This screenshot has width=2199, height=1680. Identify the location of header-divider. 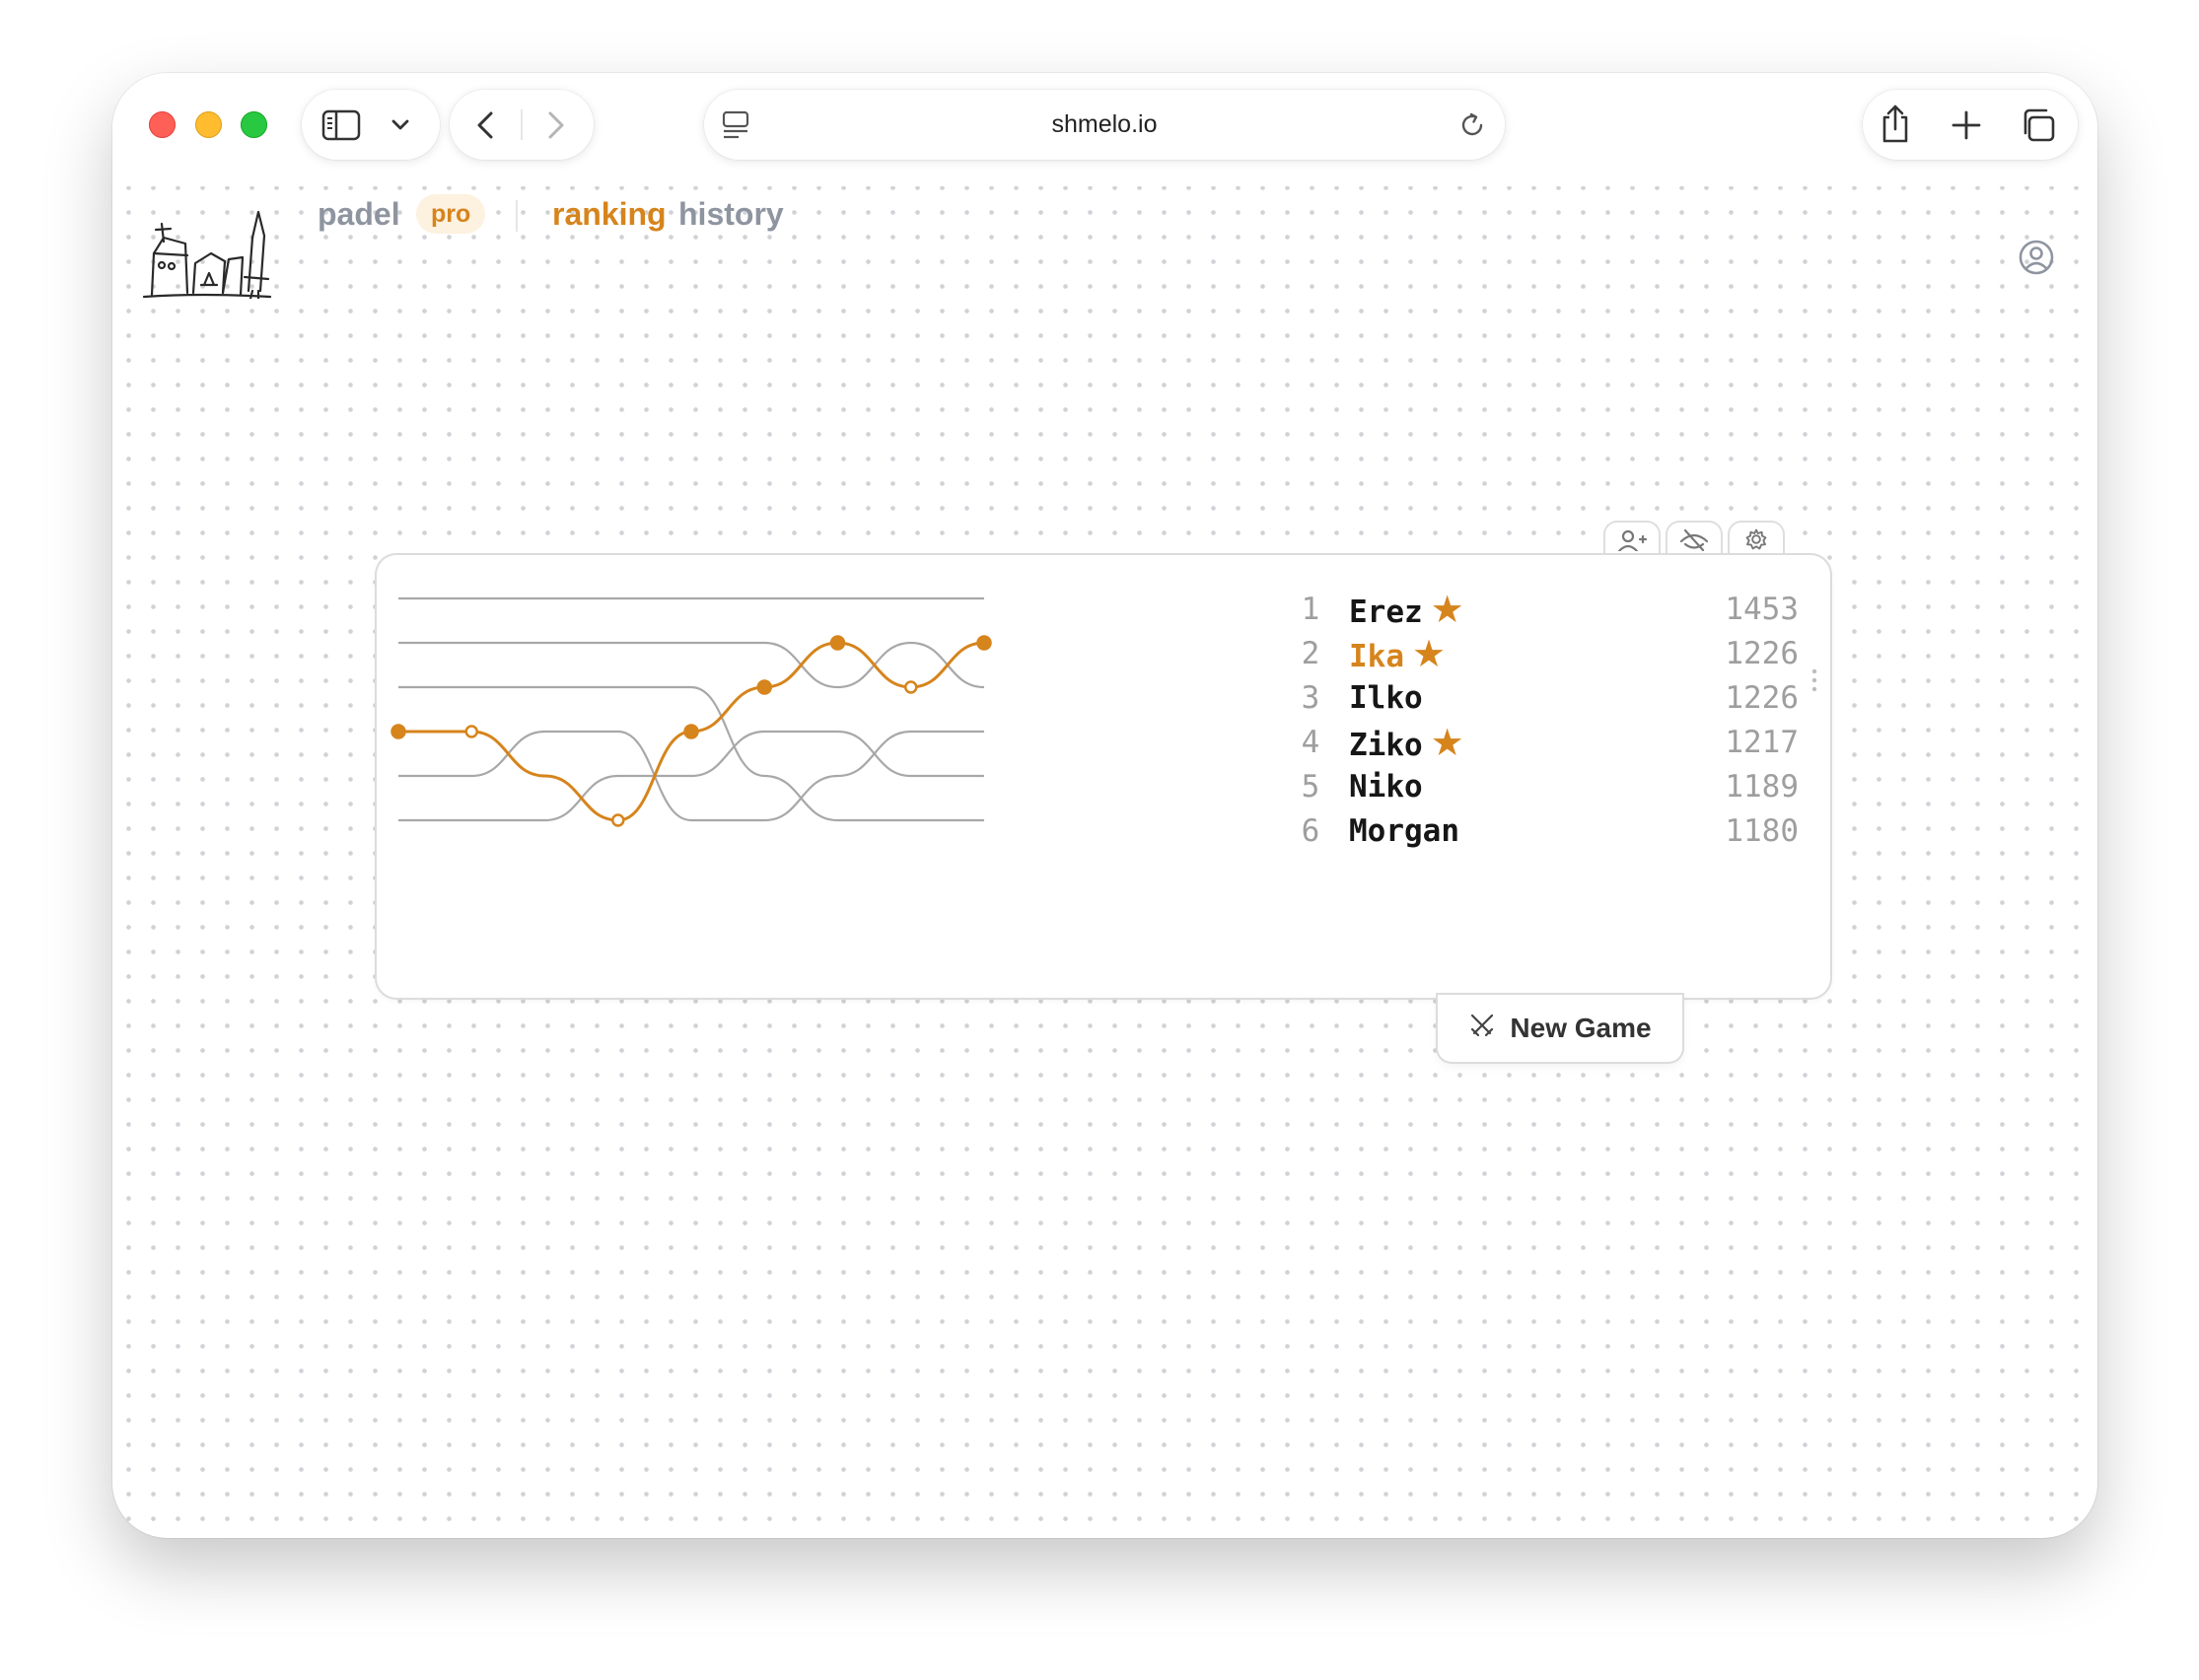
(517, 216).